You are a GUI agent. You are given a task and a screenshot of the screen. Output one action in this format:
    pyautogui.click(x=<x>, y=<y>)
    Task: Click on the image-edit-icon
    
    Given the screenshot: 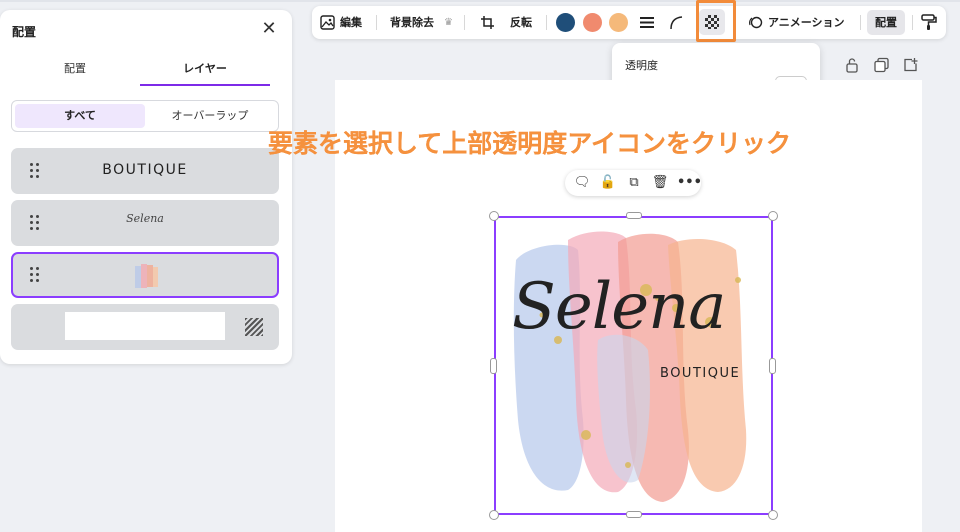 What is the action you would take?
    pyautogui.click(x=327, y=22)
    